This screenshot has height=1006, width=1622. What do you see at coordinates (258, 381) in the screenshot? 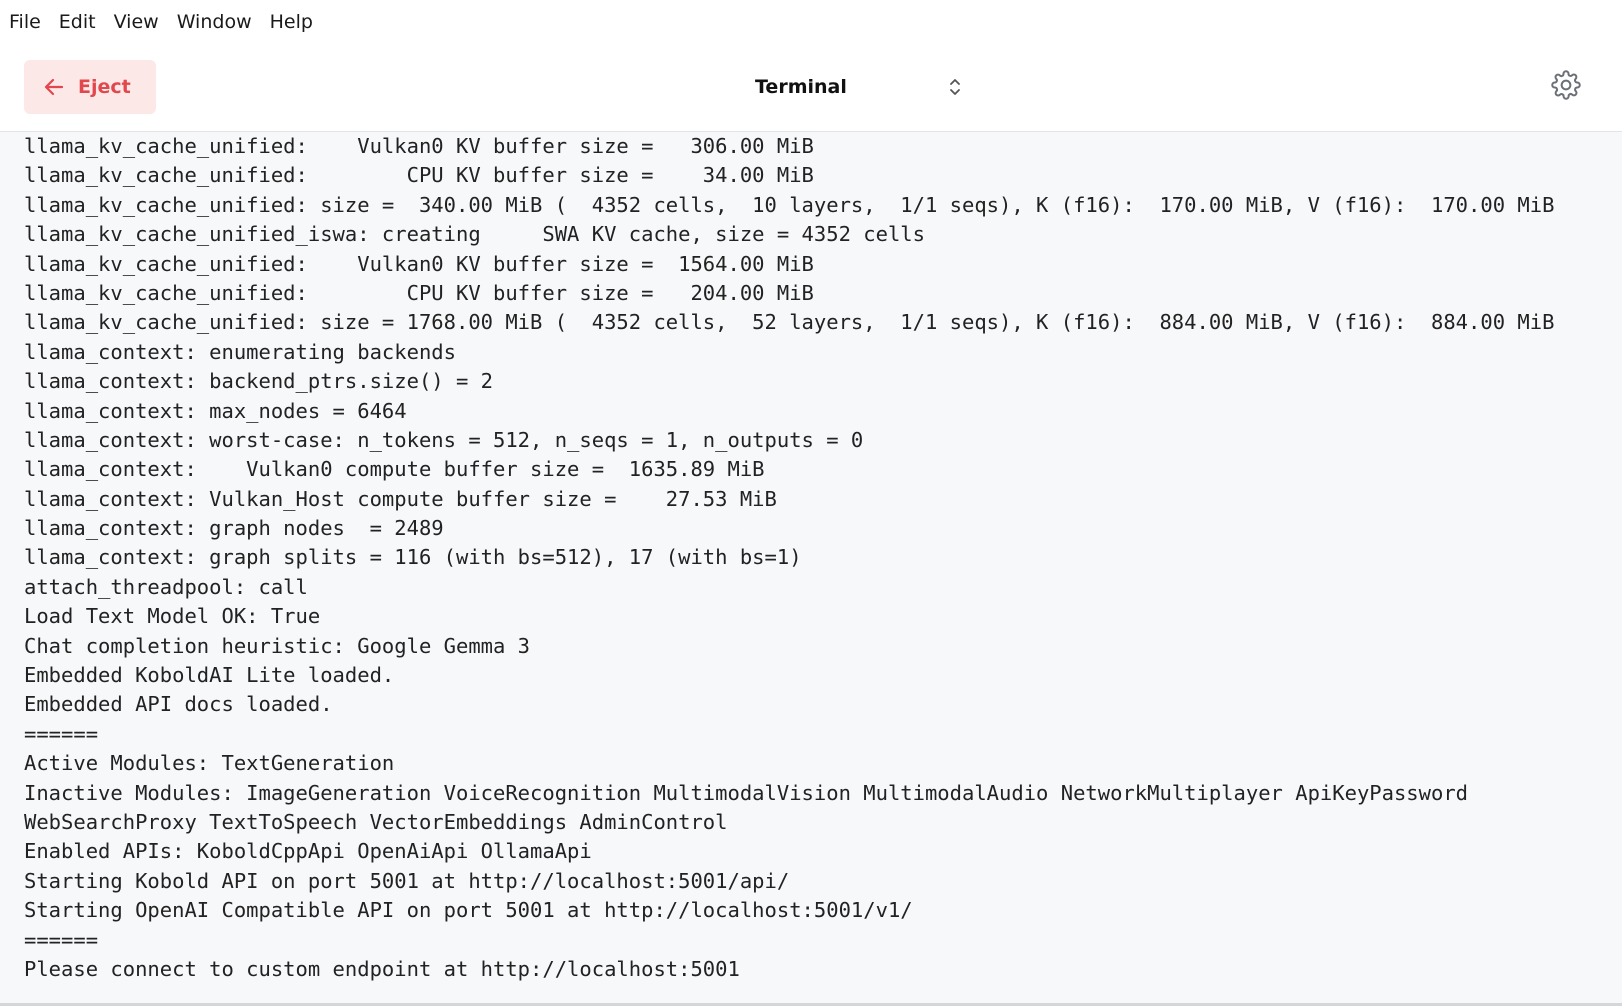
I see `terminal-line: llama_context: backend_ptrs.size() = 2` at bounding box center [258, 381].